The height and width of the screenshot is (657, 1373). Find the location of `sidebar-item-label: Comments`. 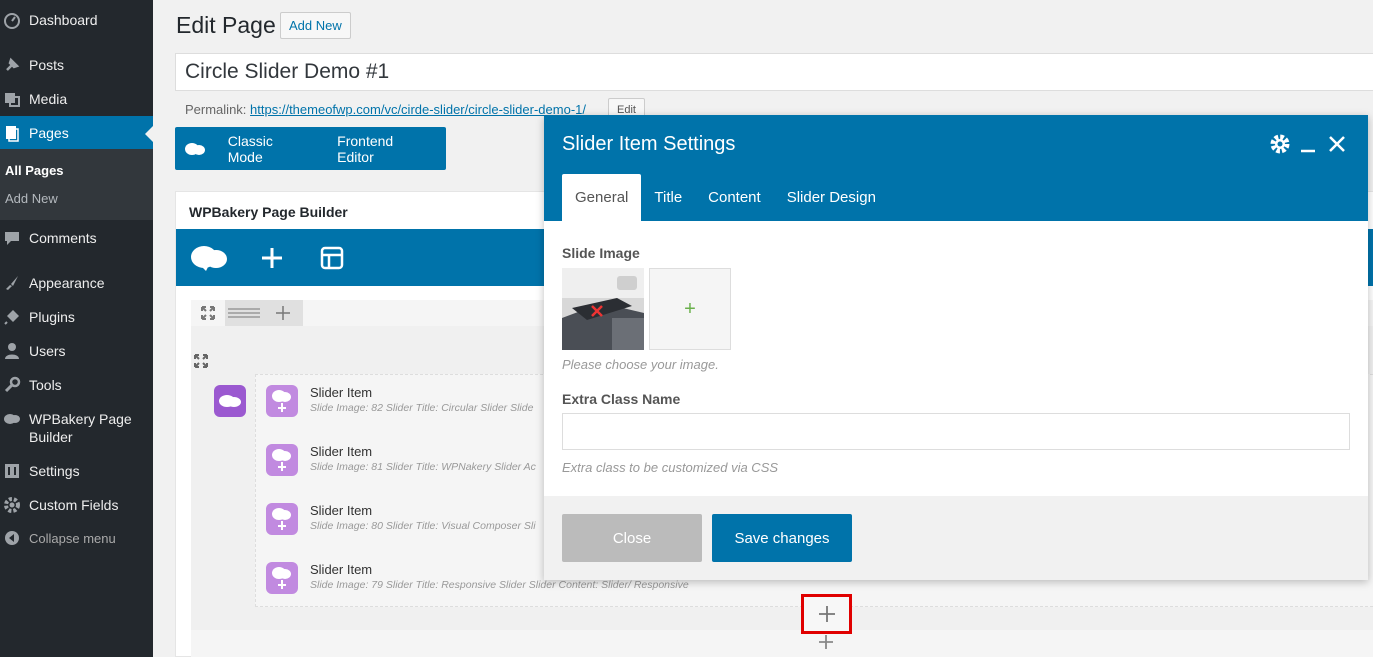

sidebar-item-label: Comments is located at coordinates (63, 238).